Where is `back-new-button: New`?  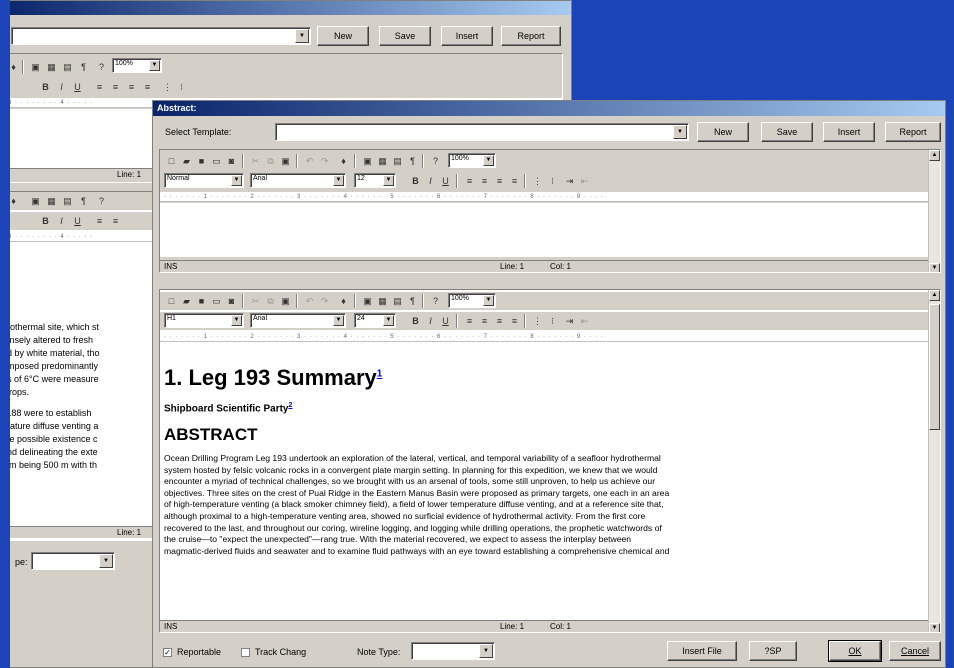
back-new-button: New is located at coordinates (343, 36).